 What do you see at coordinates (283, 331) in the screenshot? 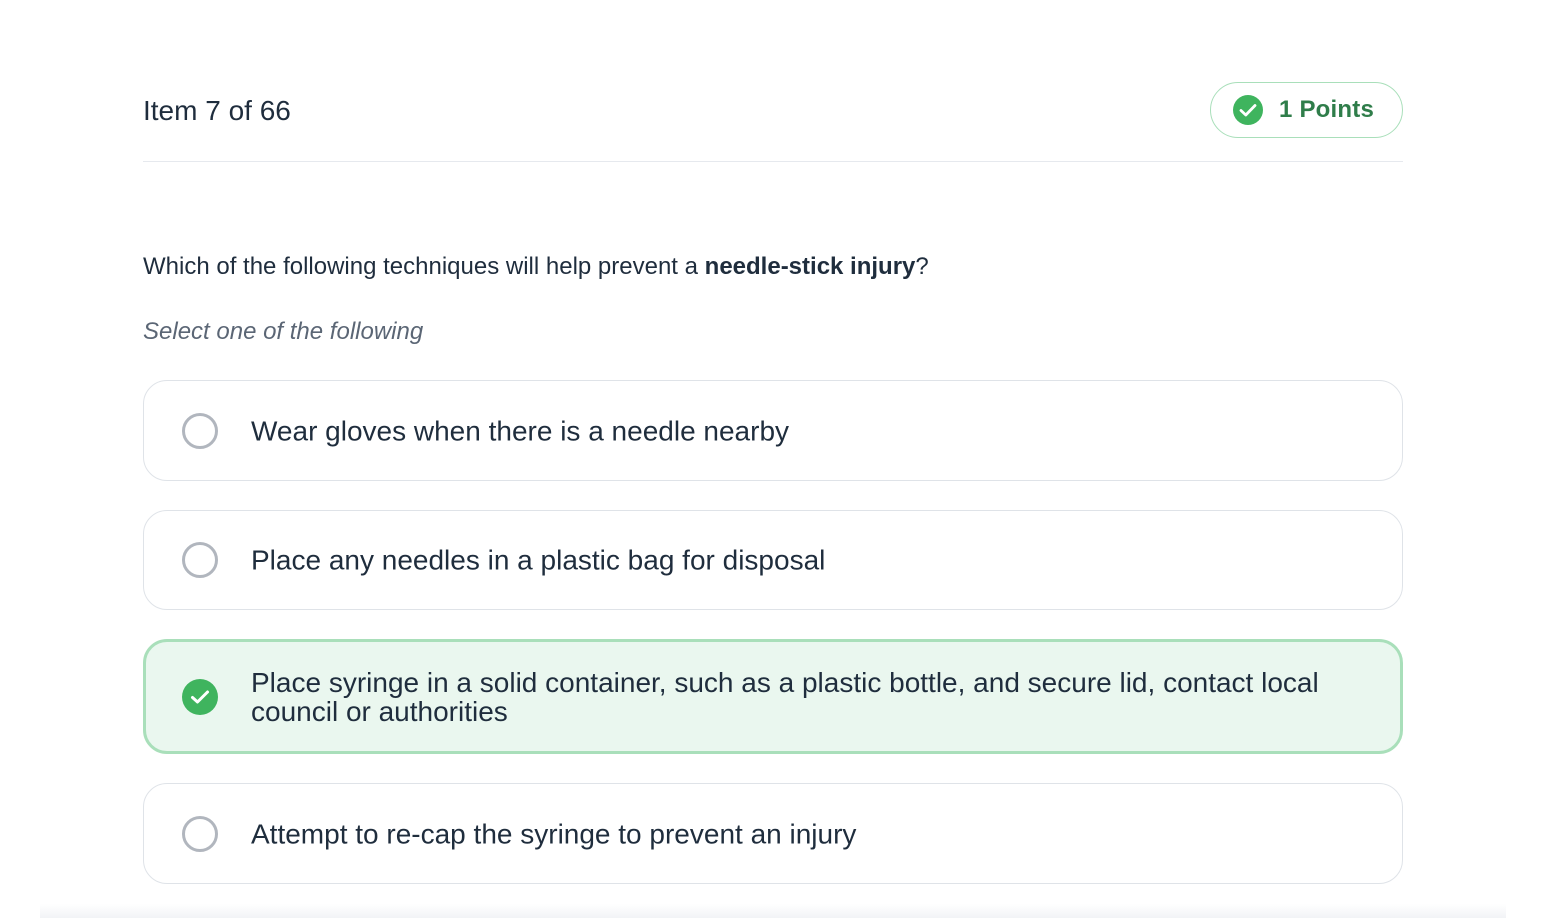
I see `question-instruction: Select one of the following` at bounding box center [283, 331].